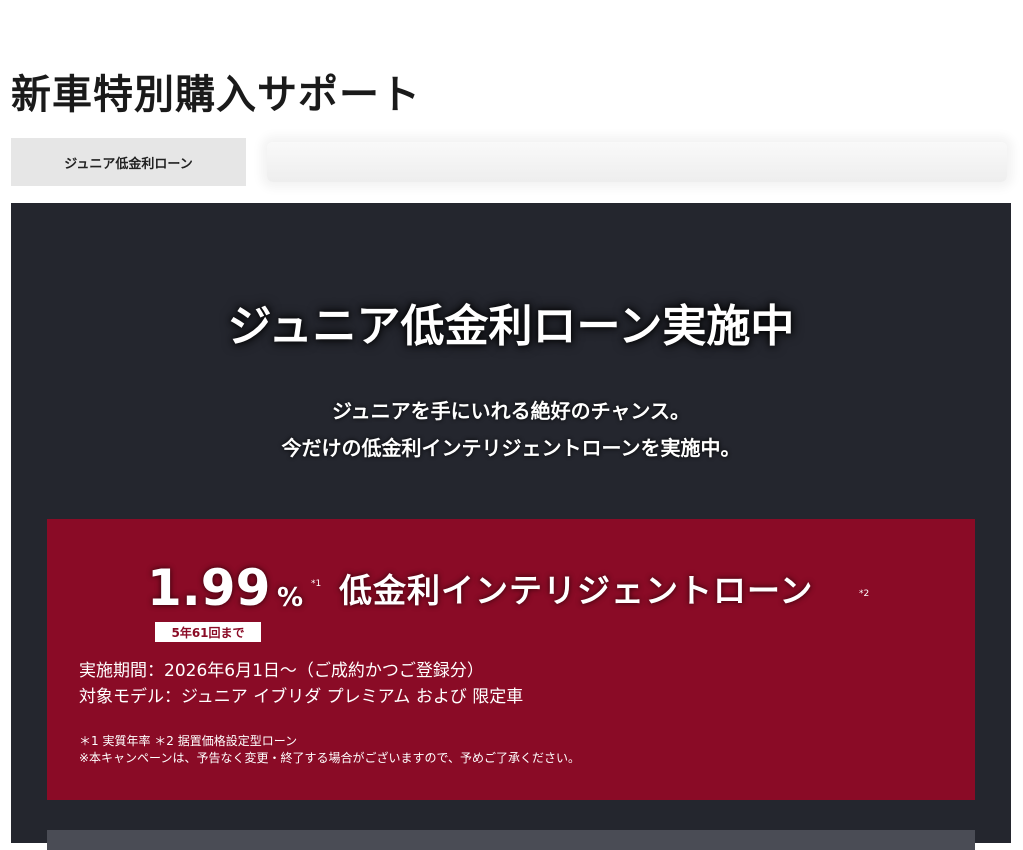  What do you see at coordinates (290, 598) in the screenshot?
I see `rate-unit: %` at bounding box center [290, 598].